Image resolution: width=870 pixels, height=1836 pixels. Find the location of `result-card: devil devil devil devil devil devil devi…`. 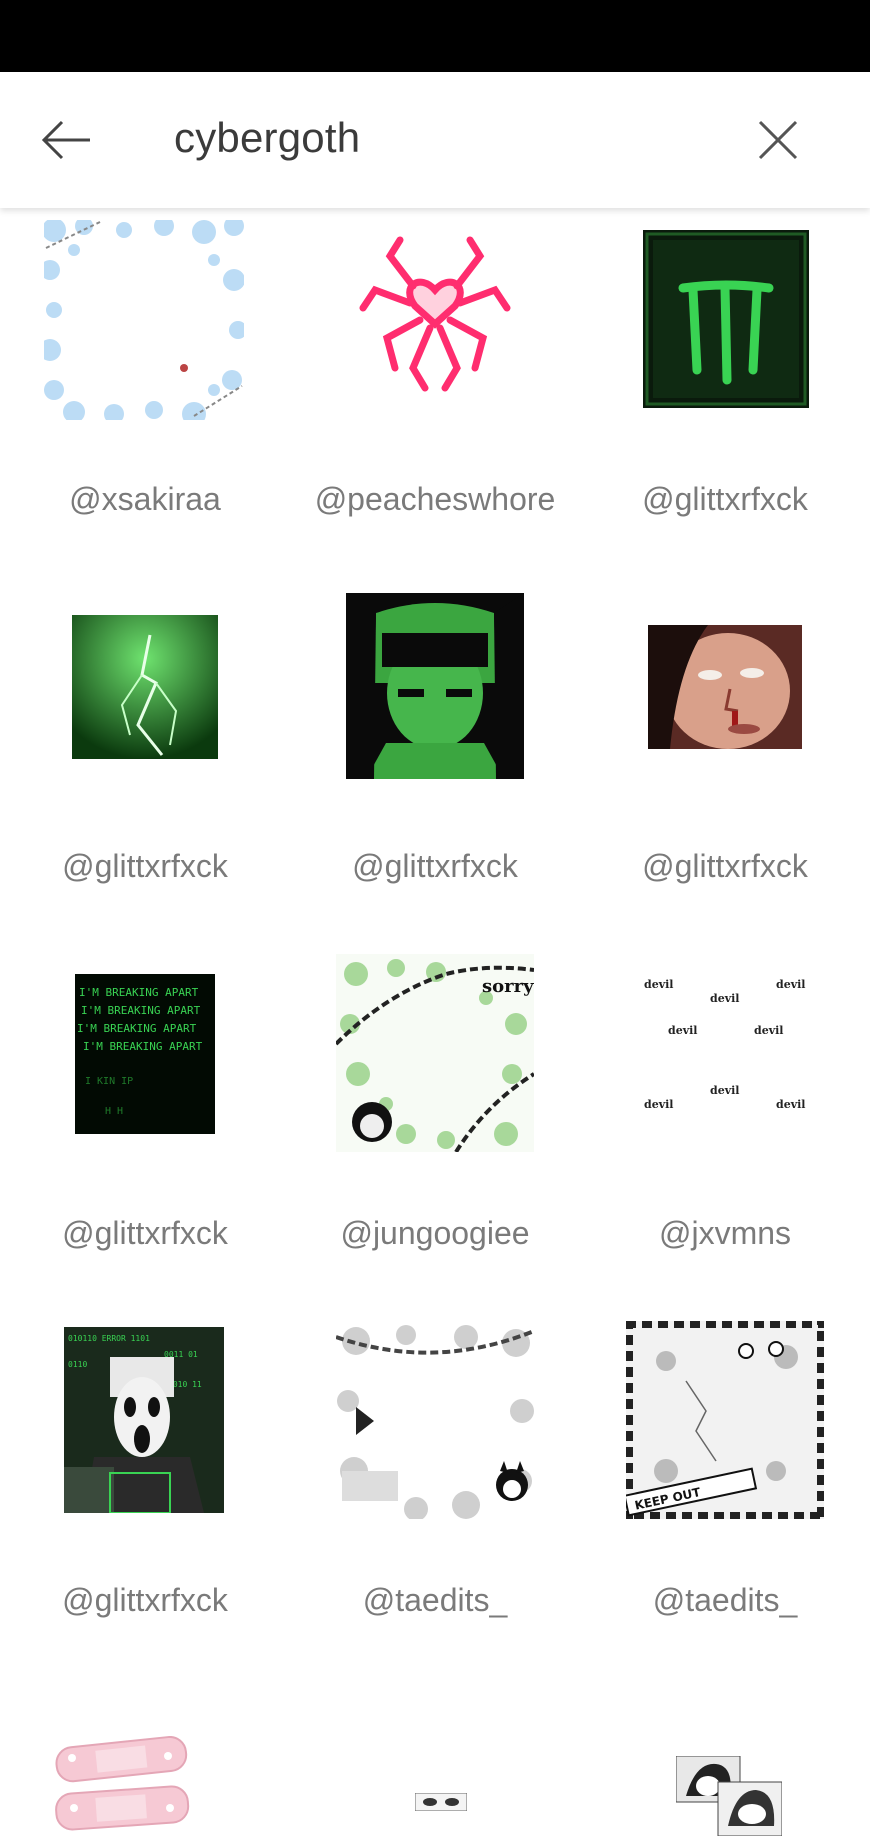

result-card: devil devil devil devil devil devil devi… is located at coordinates (725, 1125).